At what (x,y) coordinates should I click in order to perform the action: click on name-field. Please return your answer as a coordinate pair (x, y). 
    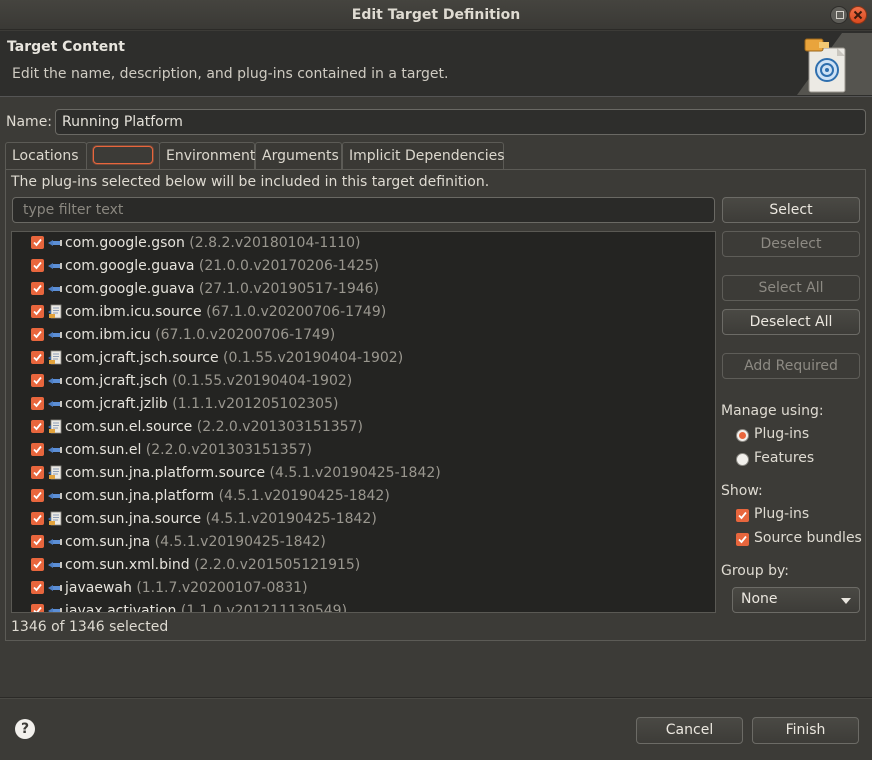
    Looking at the image, I should click on (460, 122).